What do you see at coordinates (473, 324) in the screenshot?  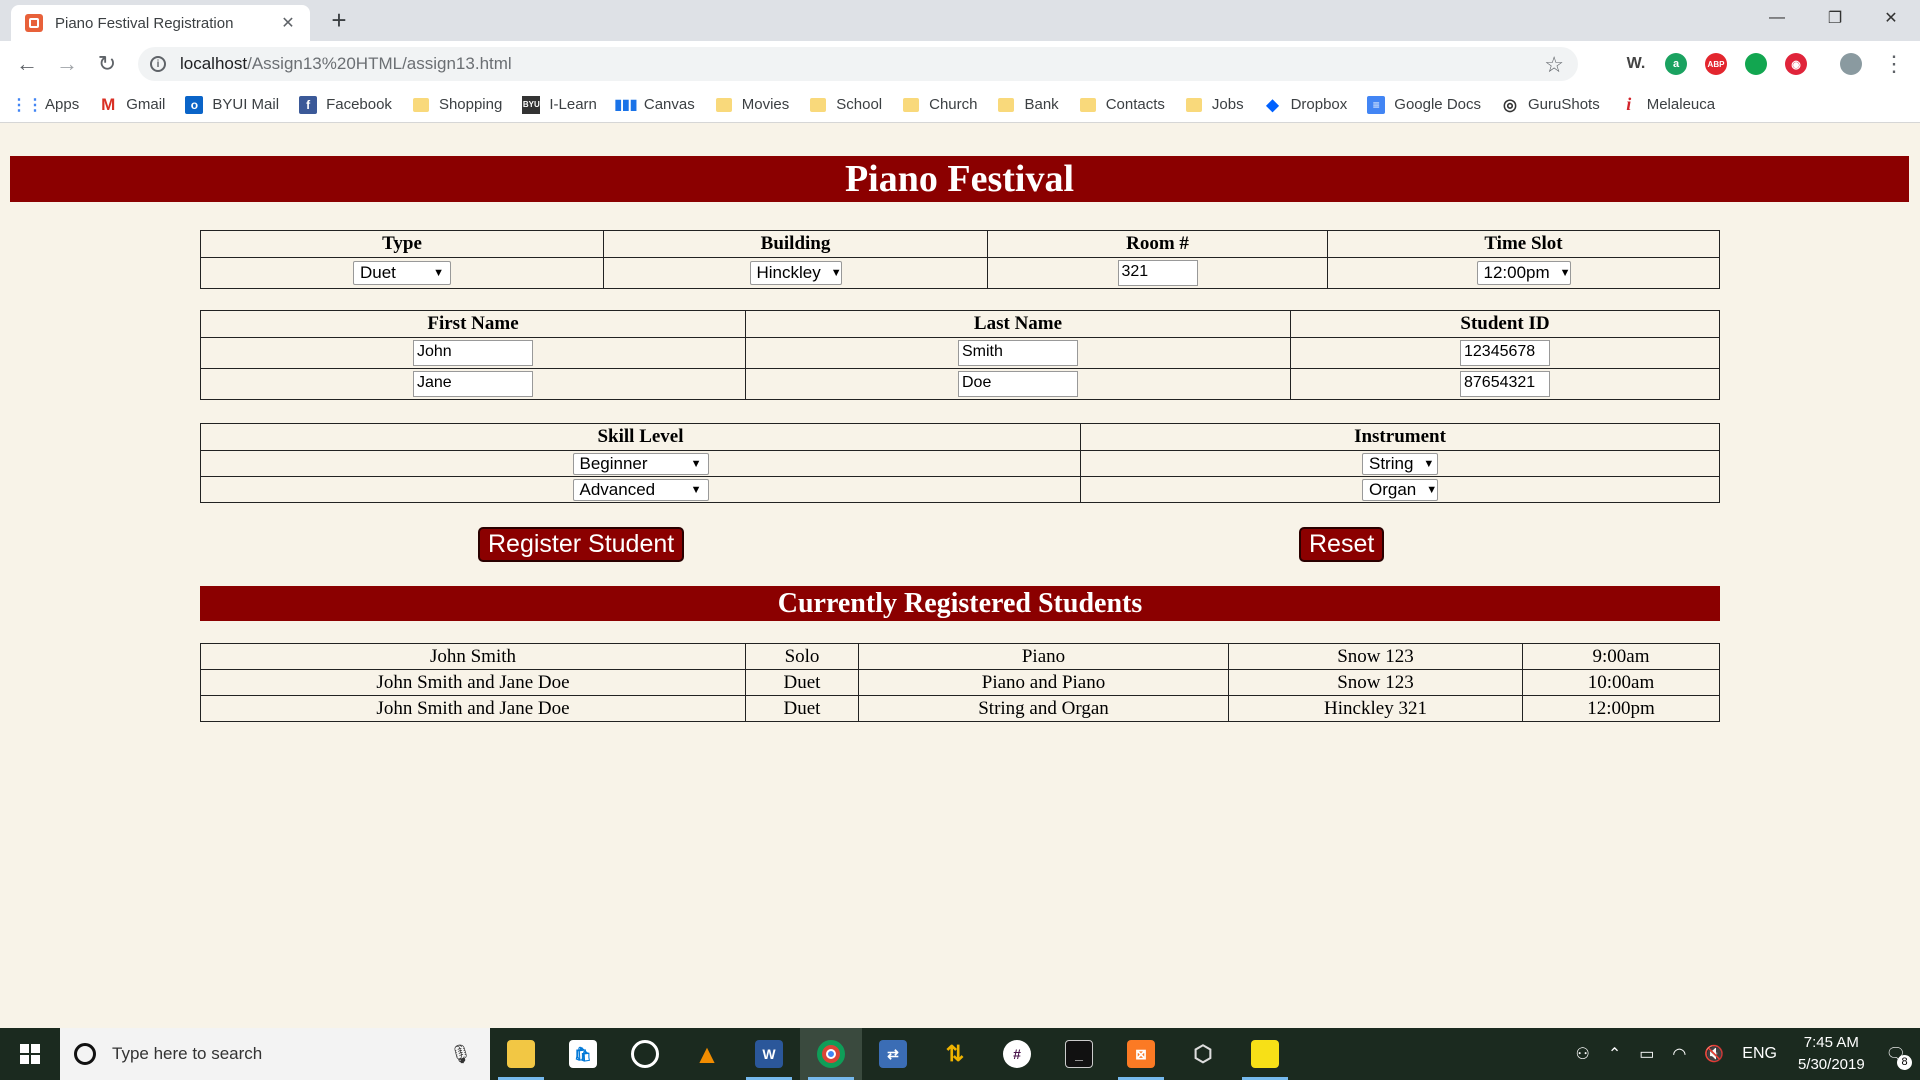 I see `first-name-header: First Name` at bounding box center [473, 324].